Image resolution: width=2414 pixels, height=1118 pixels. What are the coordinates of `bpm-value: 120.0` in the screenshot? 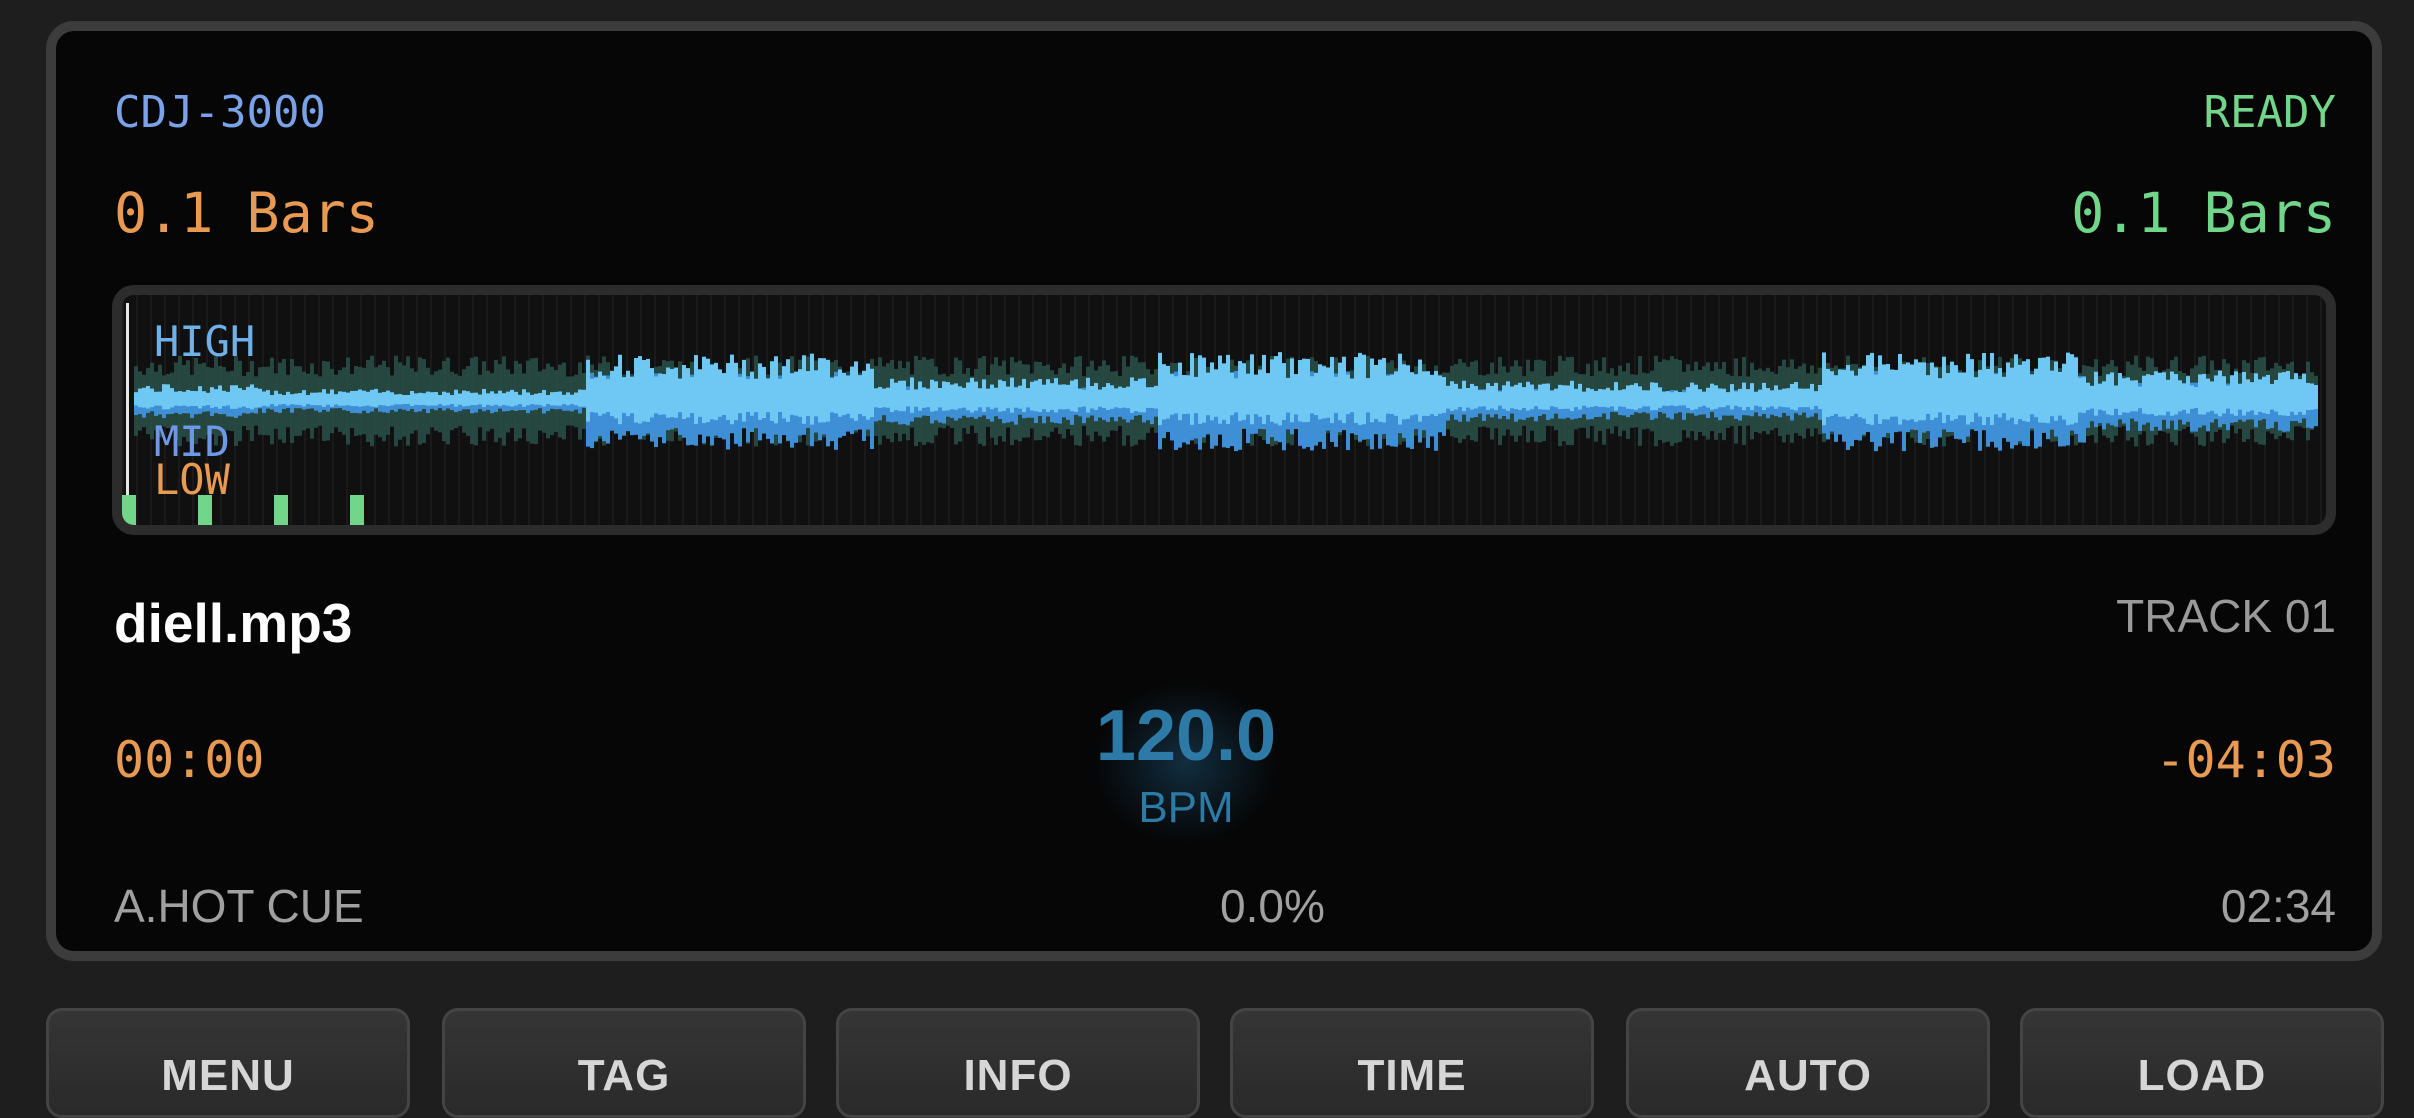 It's located at (1186, 736).